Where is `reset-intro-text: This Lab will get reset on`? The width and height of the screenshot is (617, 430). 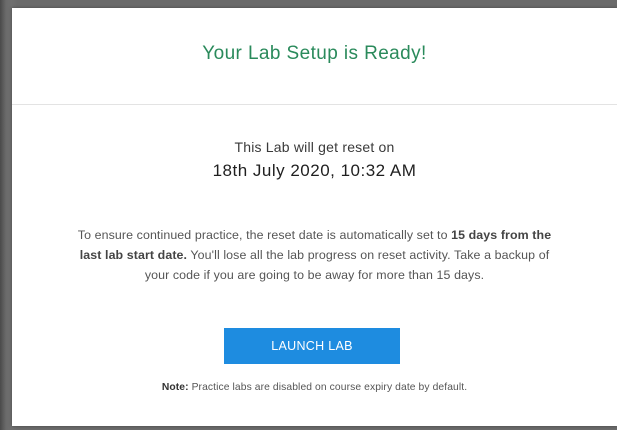 reset-intro-text: This Lab will get reset on is located at coordinates (314, 147).